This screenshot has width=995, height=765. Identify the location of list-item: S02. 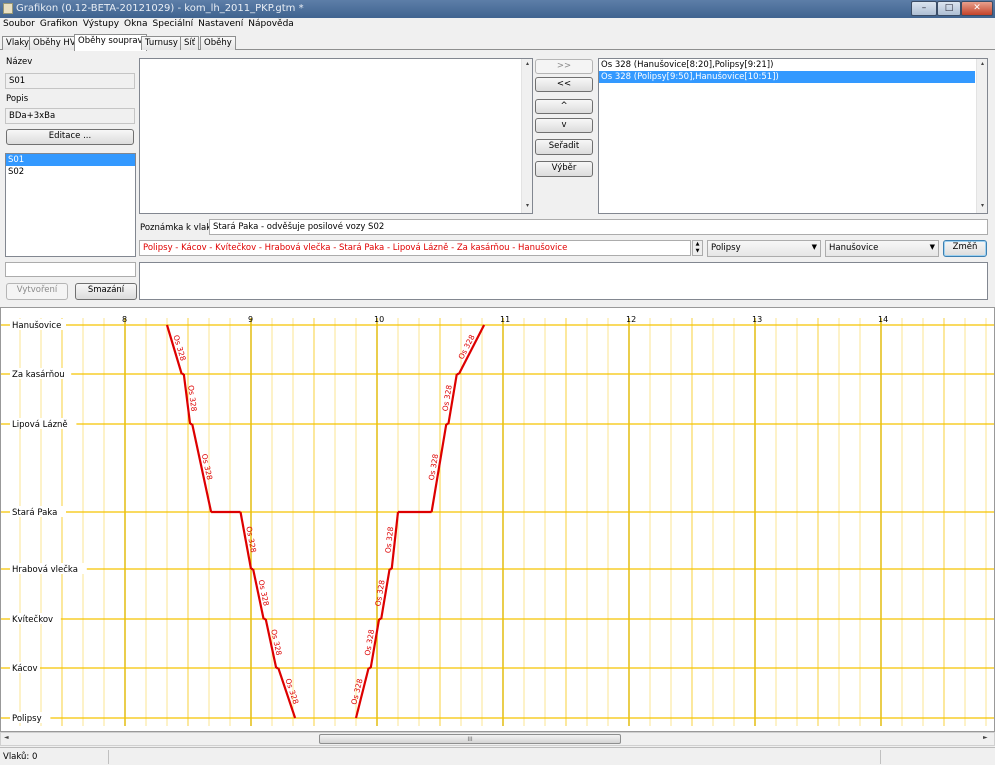
(70, 172).